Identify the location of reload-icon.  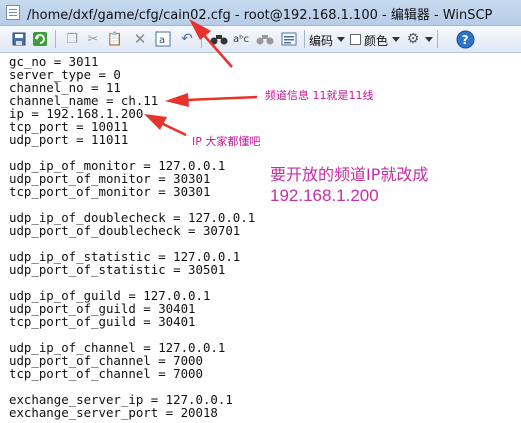
(40, 39).